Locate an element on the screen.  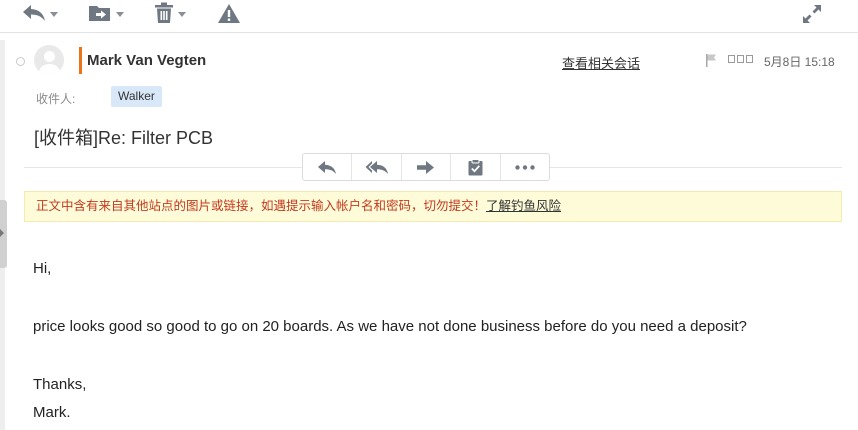
reply-all-button is located at coordinates (377, 167).